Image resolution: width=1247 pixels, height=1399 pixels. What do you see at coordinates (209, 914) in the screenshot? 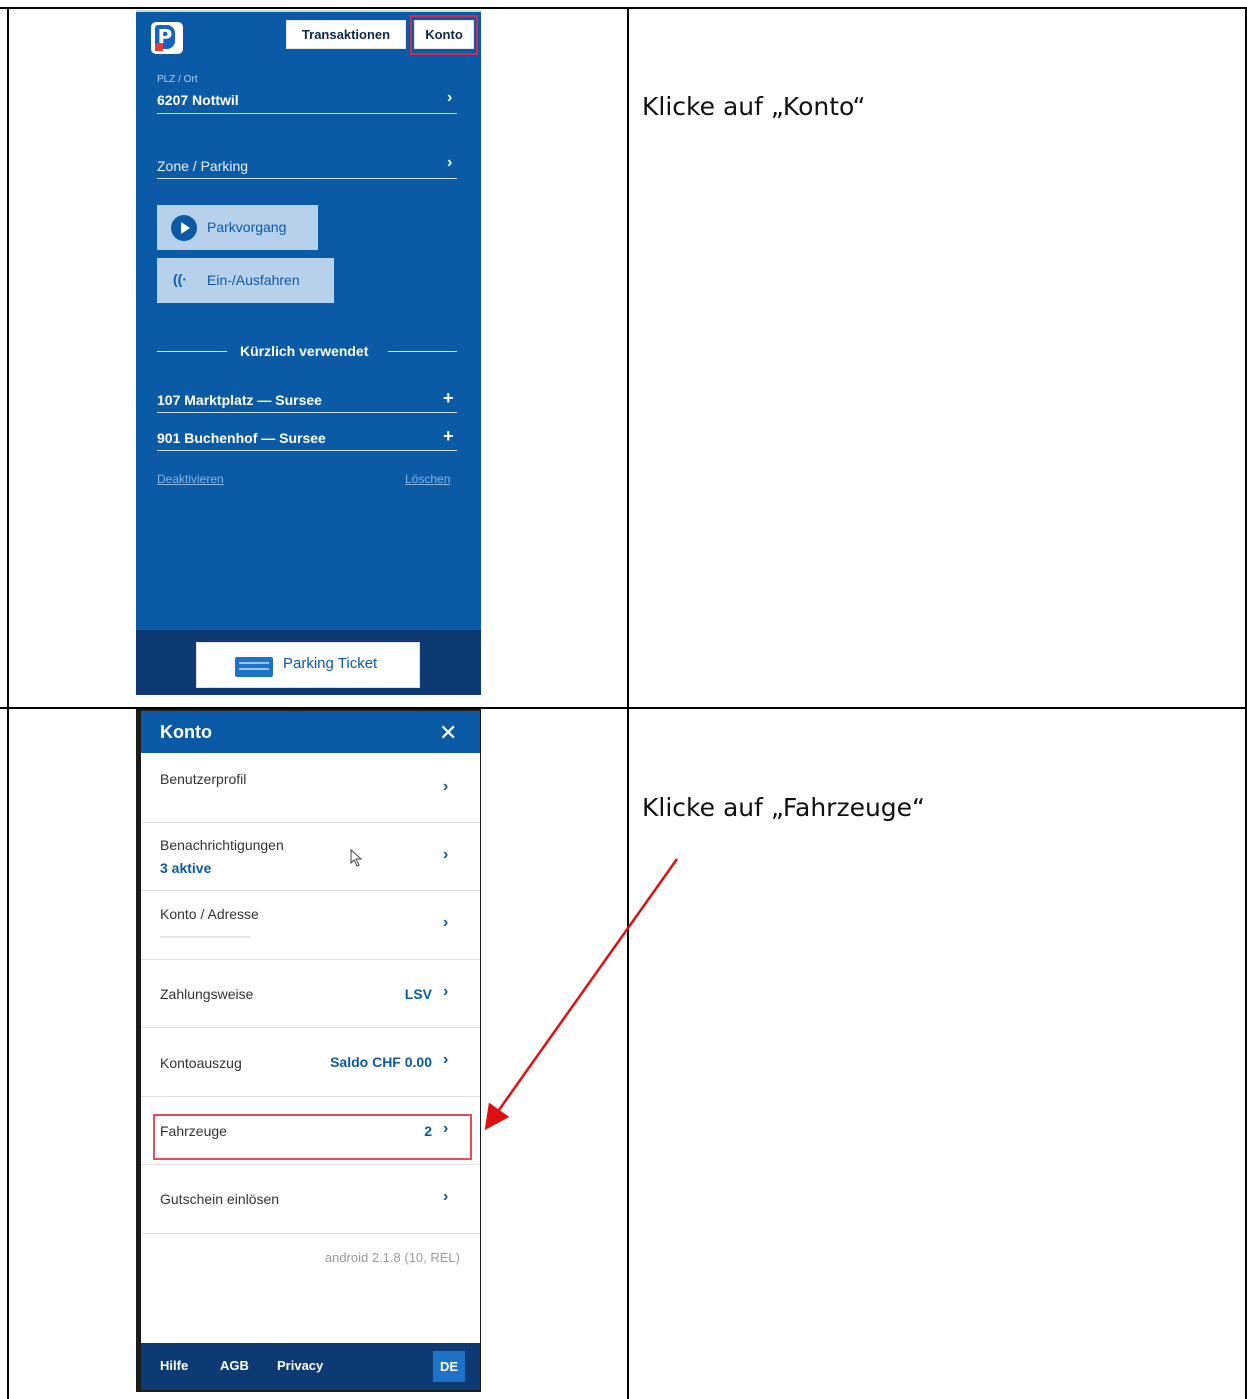
I see `row-label: Konto / Adresse` at bounding box center [209, 914].